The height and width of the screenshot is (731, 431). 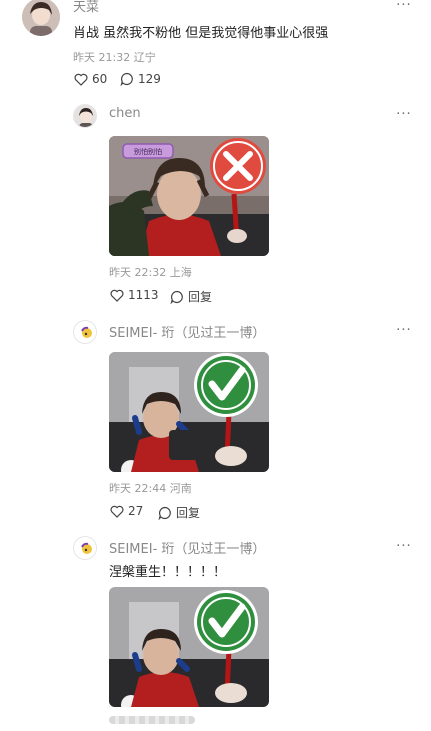 What do you see at coordinates (125, 113) in the screenshot?
I see `reply-username: chen` at bounding box center [125, 113].